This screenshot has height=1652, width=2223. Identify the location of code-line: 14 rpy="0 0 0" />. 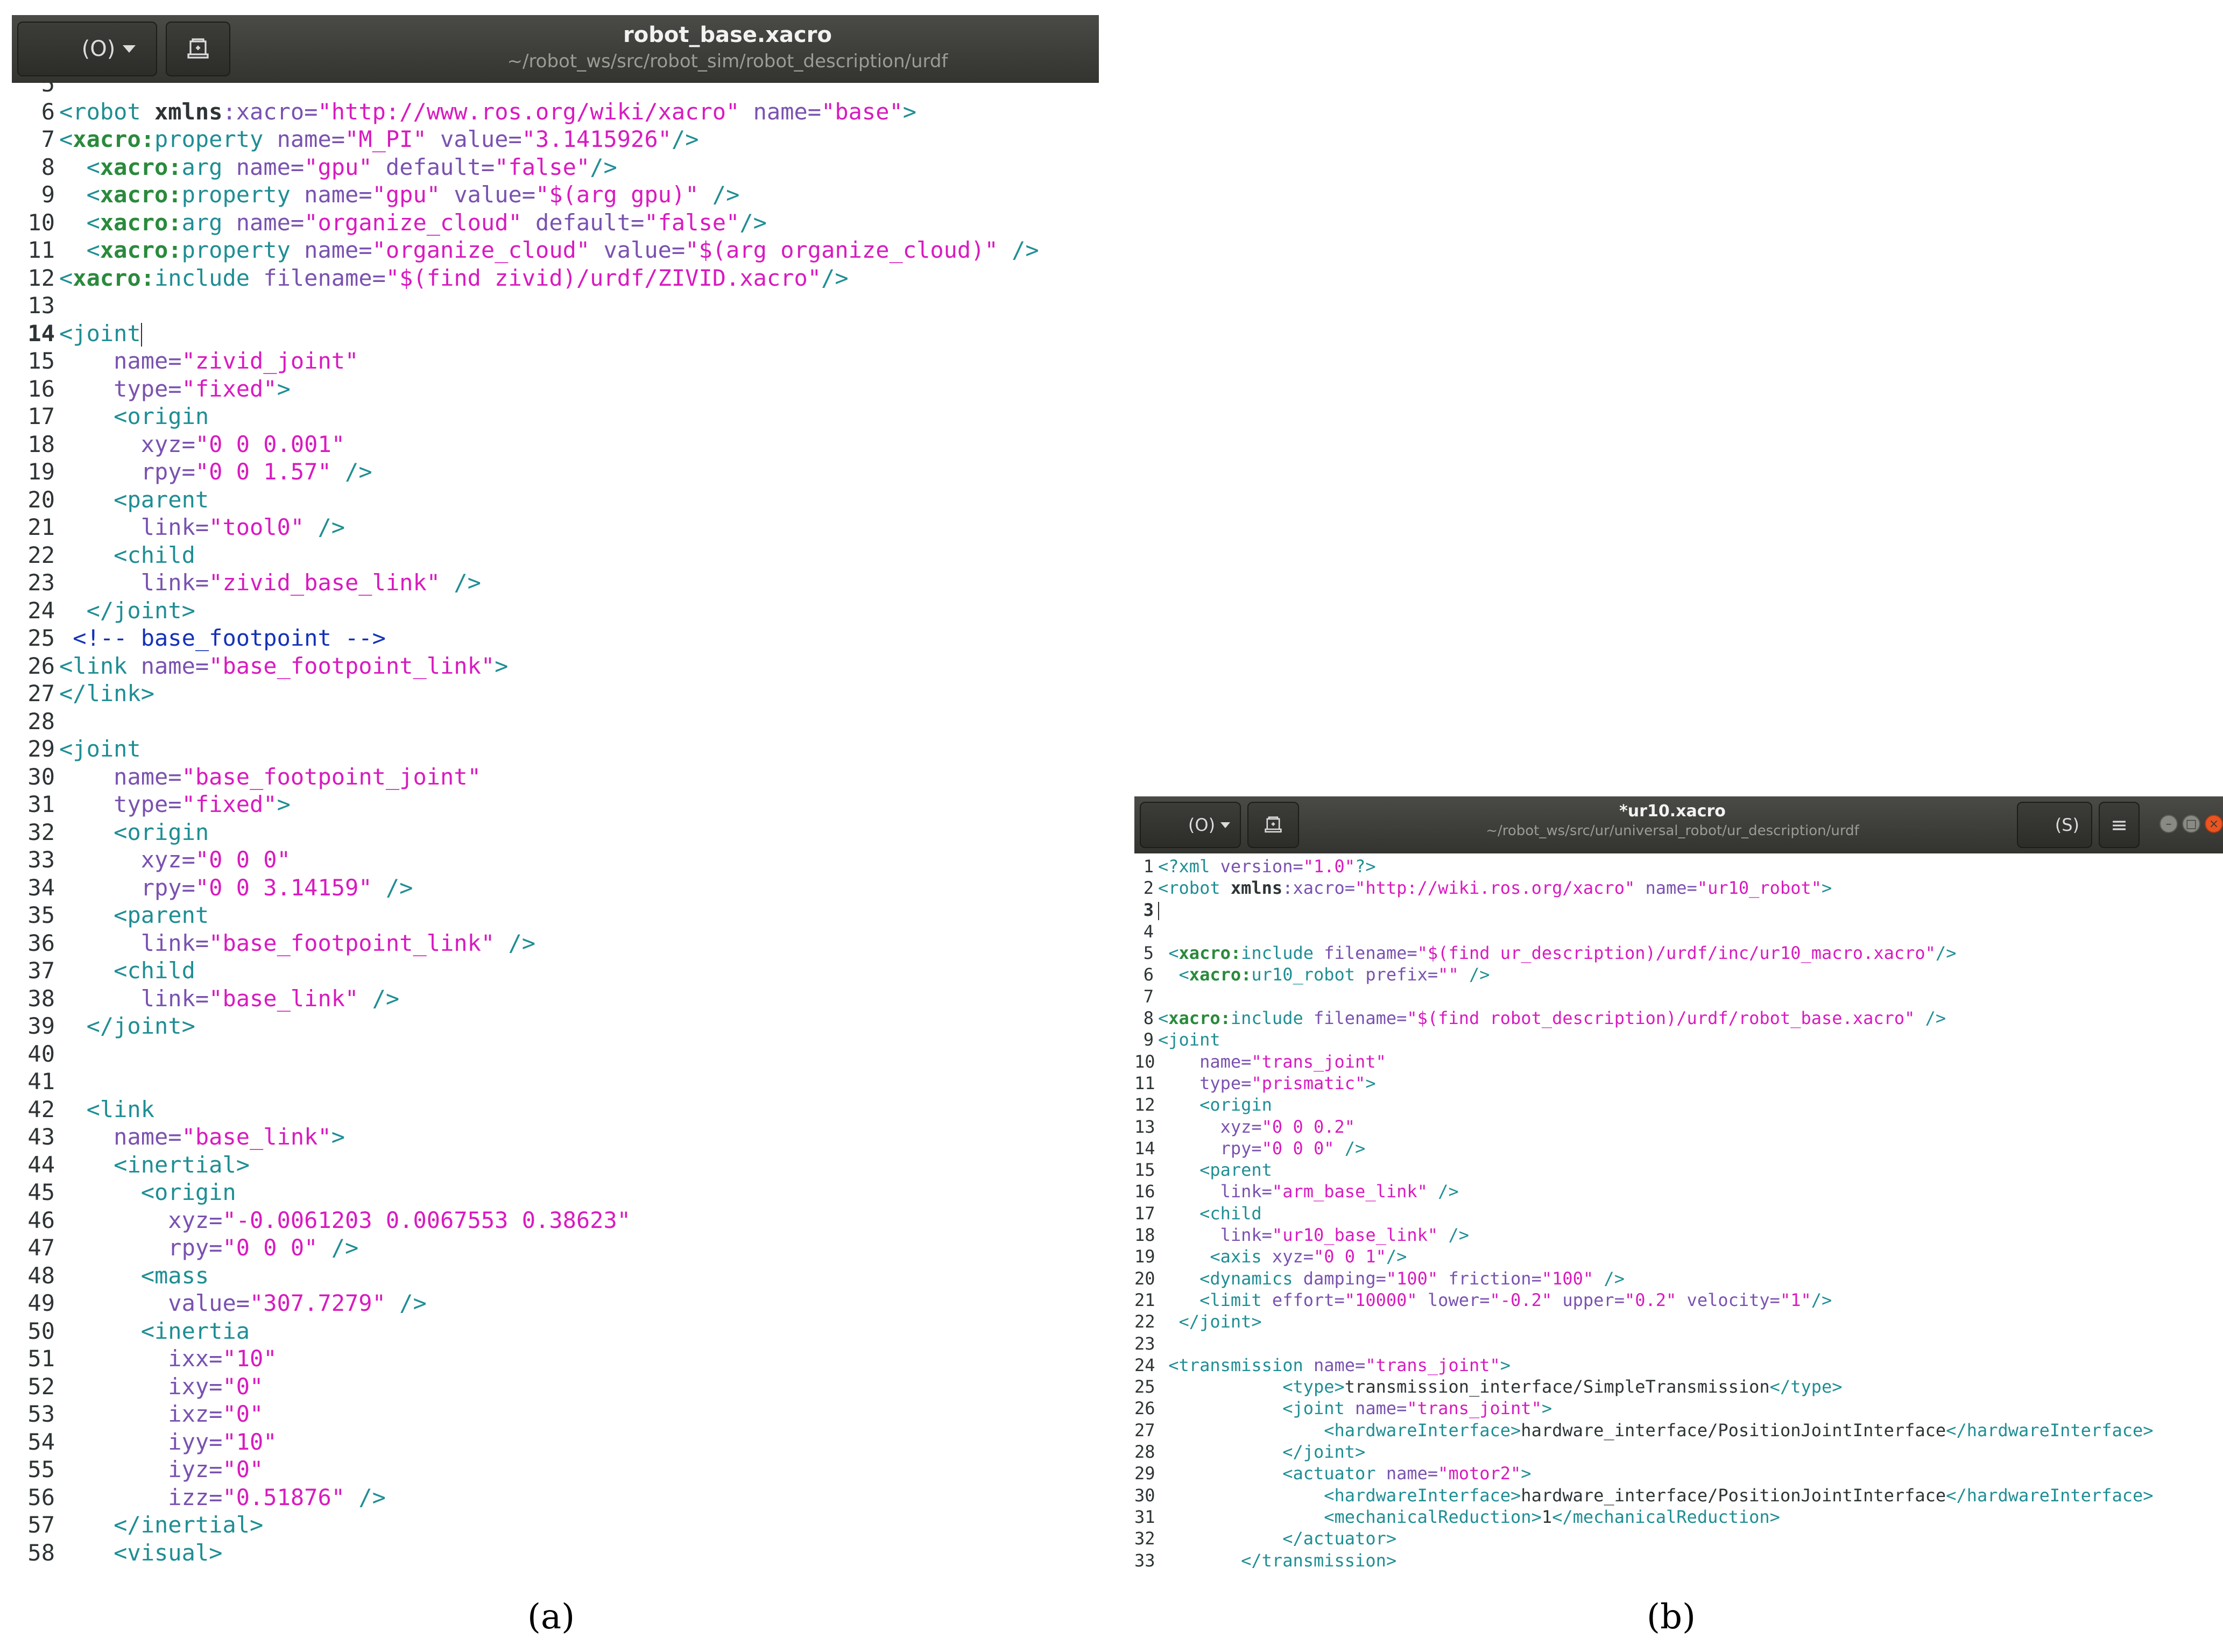
(1678, 1148).